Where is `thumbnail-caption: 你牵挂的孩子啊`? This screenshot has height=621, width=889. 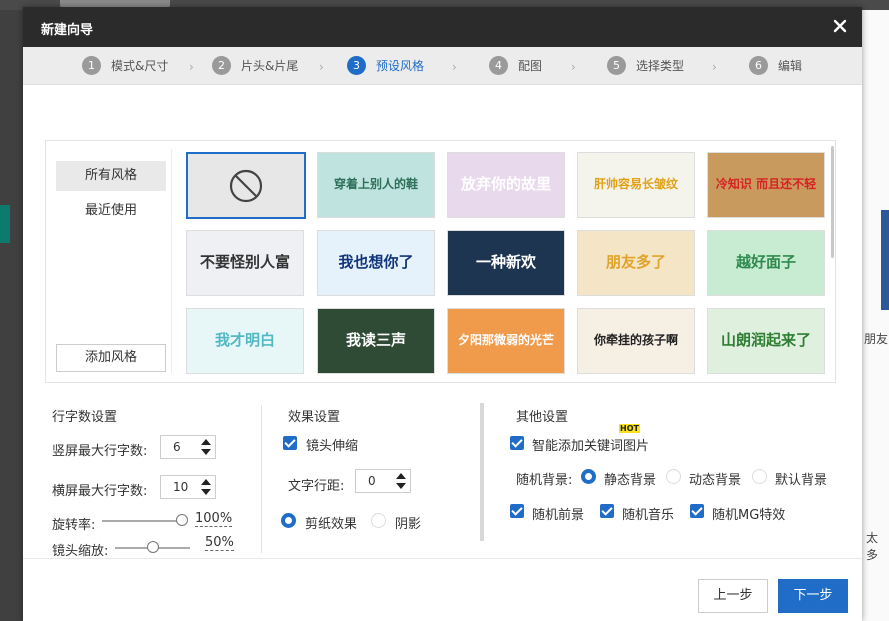 thumbnail-caption: 你牵挂的孩子啊 is located at coordinates (635, 340).